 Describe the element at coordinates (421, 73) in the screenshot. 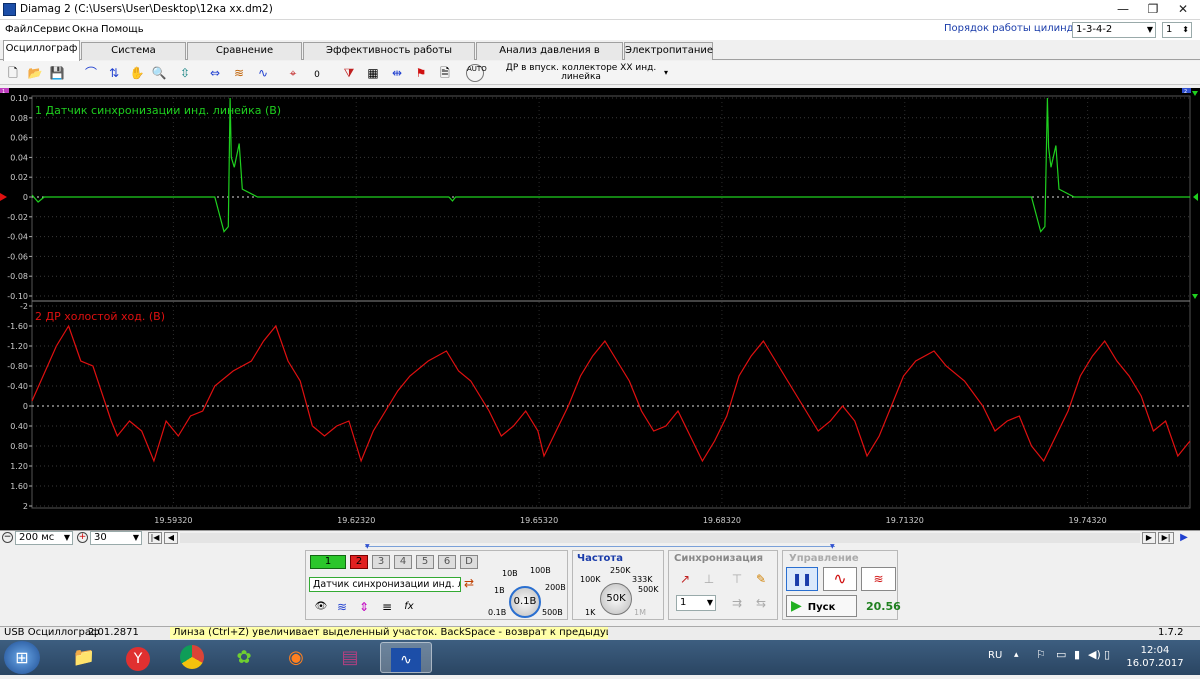

I see `flag-icon: ⚑` at that location.